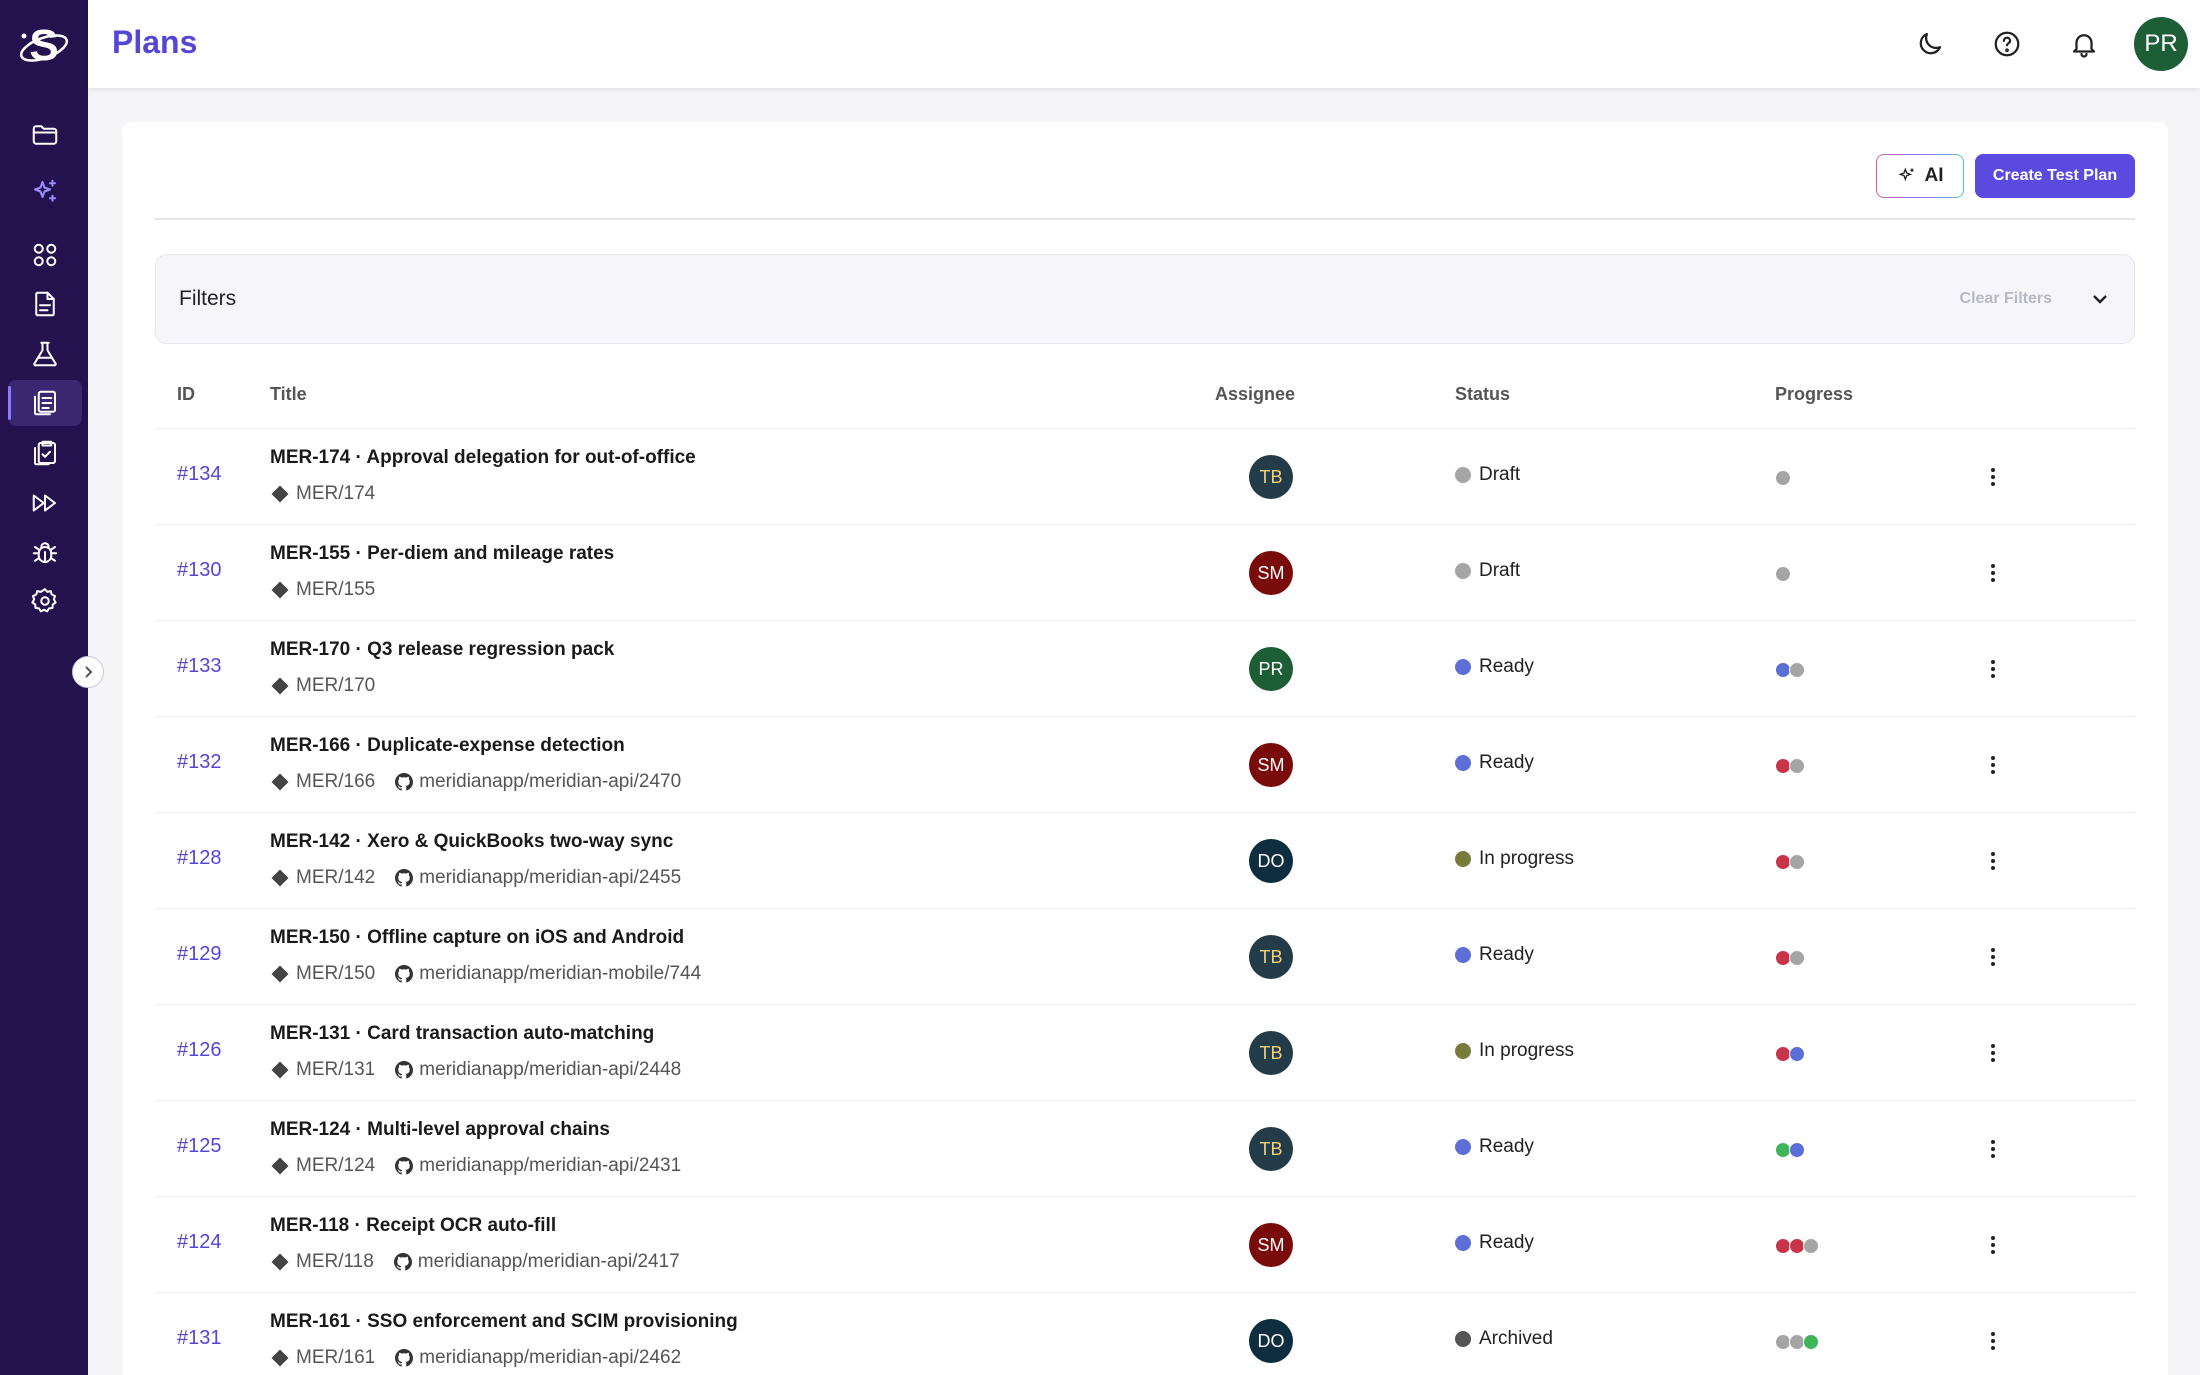 The height and width of the screenshot is (1375, 2200). Describe the element at coordinates (199, 954) in the screenshot. I see `plan-id-link: #129` at that location.